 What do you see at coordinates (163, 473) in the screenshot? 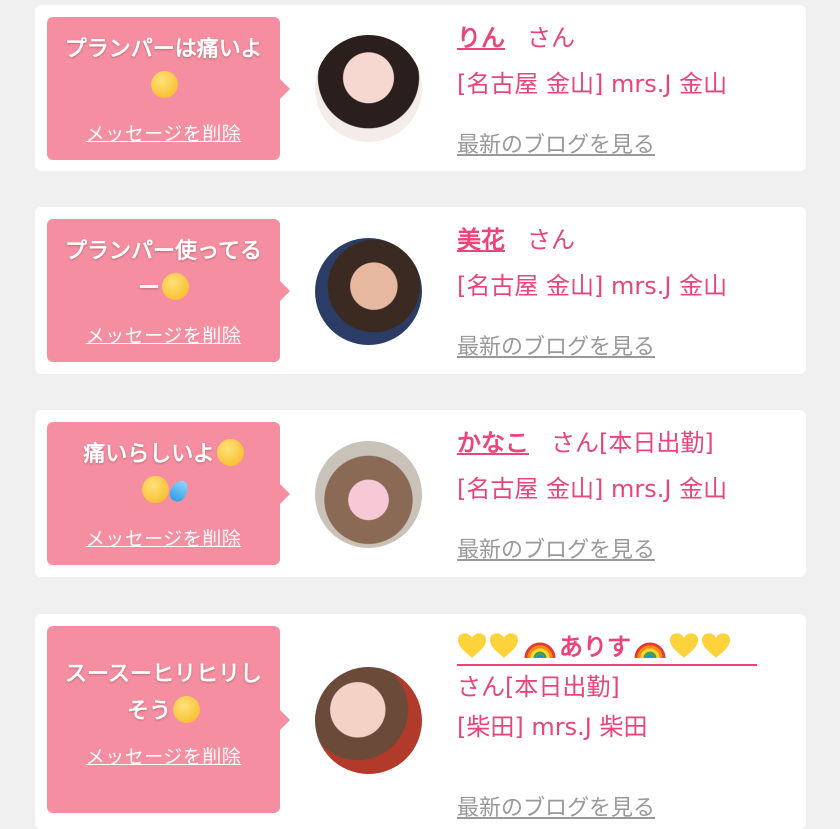
I see `message-text: 痛いらしいよ` at bounding box center [163, 473].